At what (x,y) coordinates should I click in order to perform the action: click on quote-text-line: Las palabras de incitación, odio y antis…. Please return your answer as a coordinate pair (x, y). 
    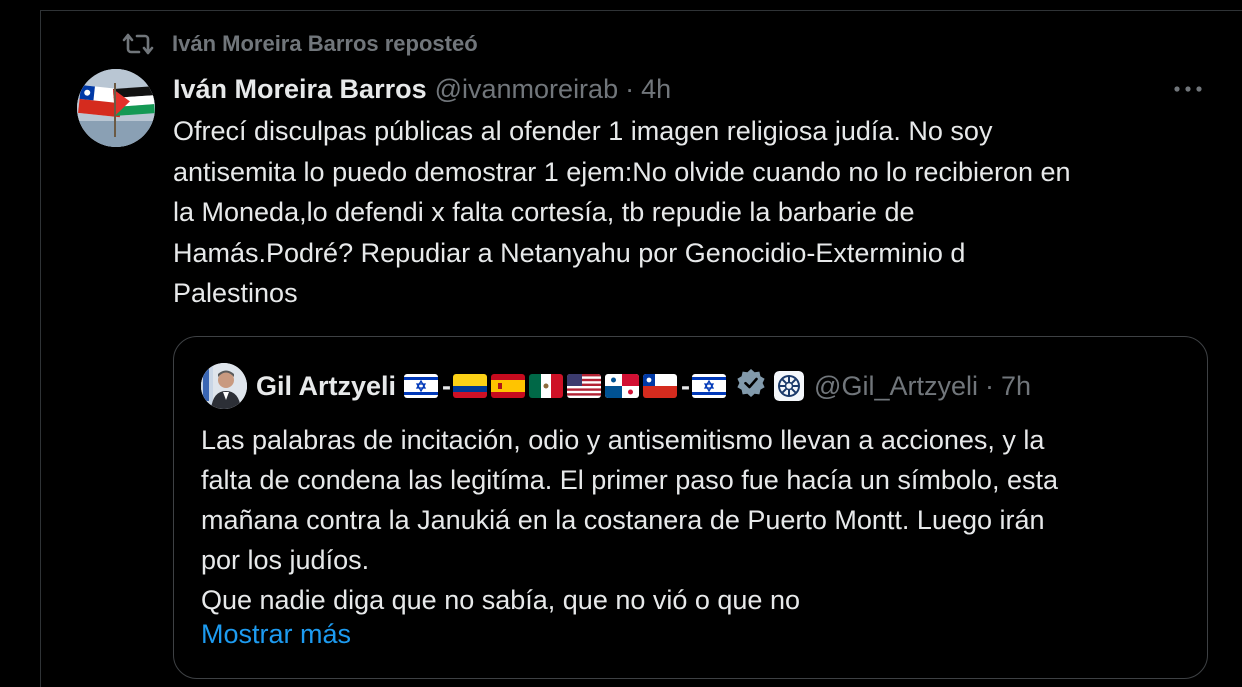
    Looking at the image, I should click on (623, 440).